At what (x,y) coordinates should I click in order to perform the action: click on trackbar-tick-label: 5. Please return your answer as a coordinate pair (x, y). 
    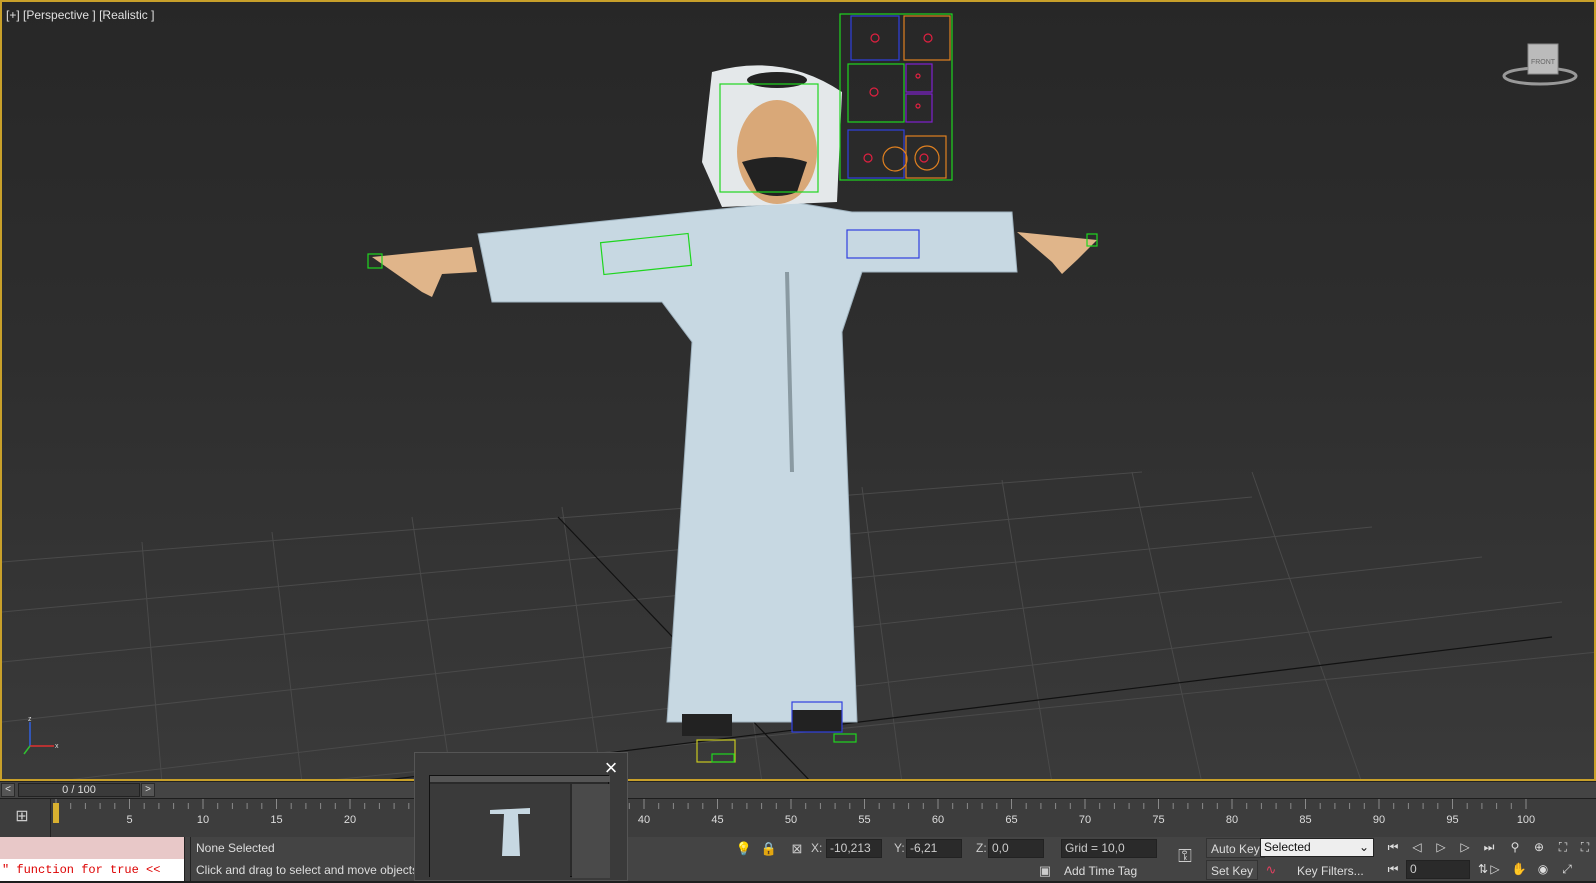
    Looking at the image, I should click on (129, 820).